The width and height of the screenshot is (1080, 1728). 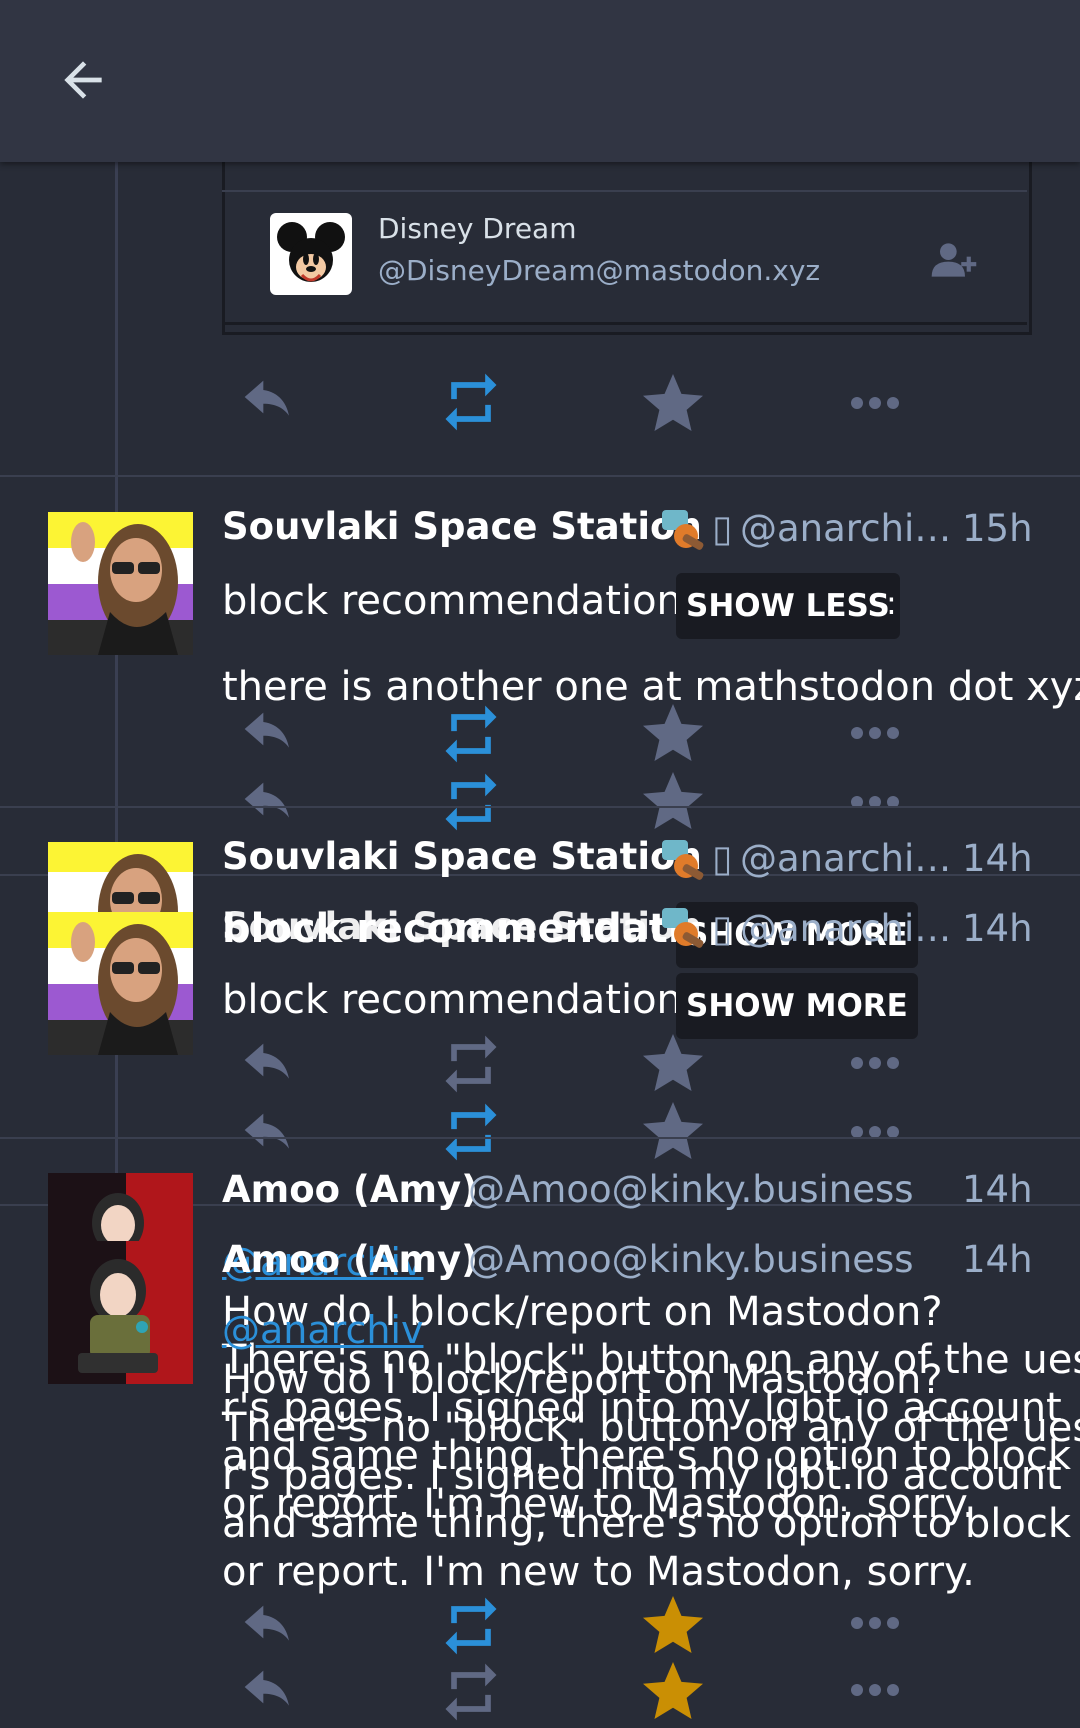 I want to click on mickey-avatar-image, so click(x=311, y=252).